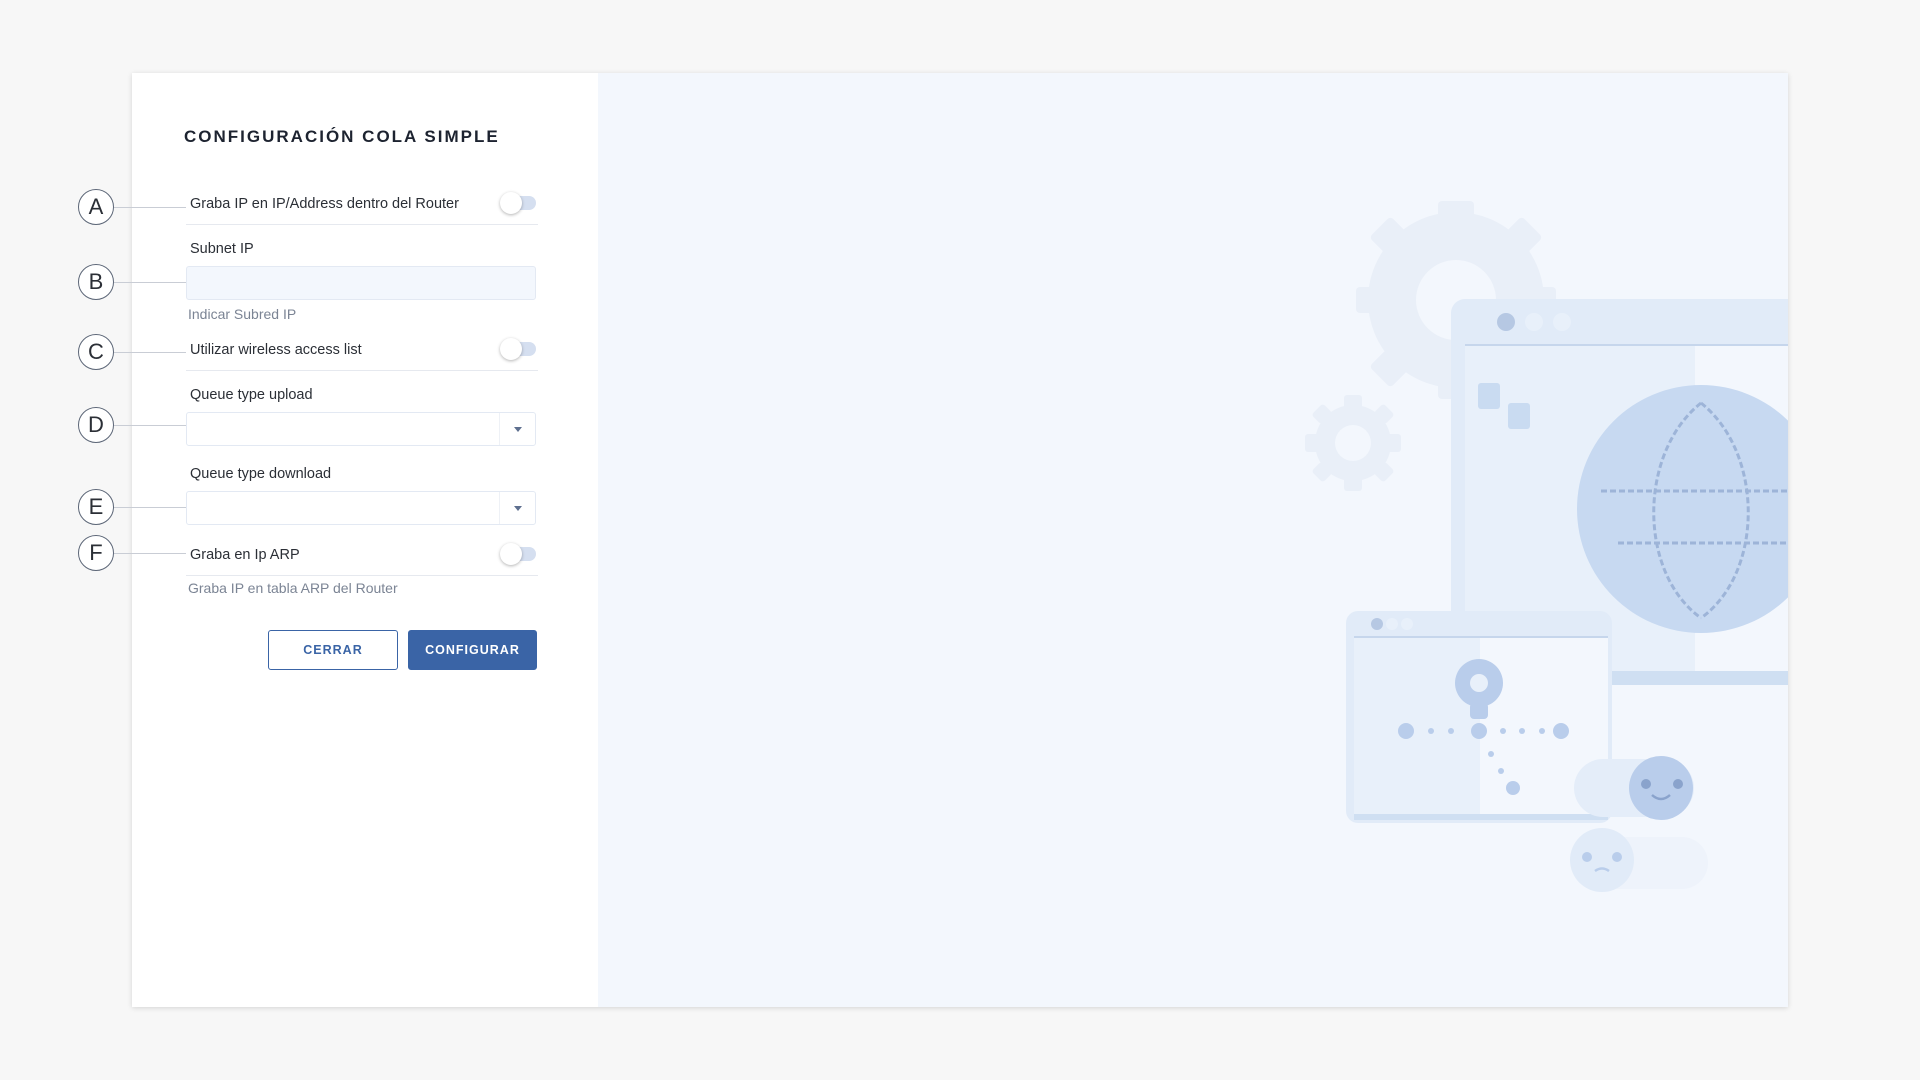 This screenshot has height=1080, width=1920. I want to click on callout-line-f, so click(150, 553).